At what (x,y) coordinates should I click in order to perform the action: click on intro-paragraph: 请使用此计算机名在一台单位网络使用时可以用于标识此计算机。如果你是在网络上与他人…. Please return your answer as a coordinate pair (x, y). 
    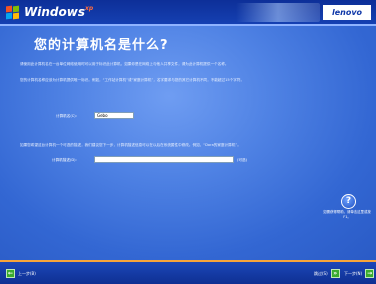
    Looking at the image, I should click on (124, 64).